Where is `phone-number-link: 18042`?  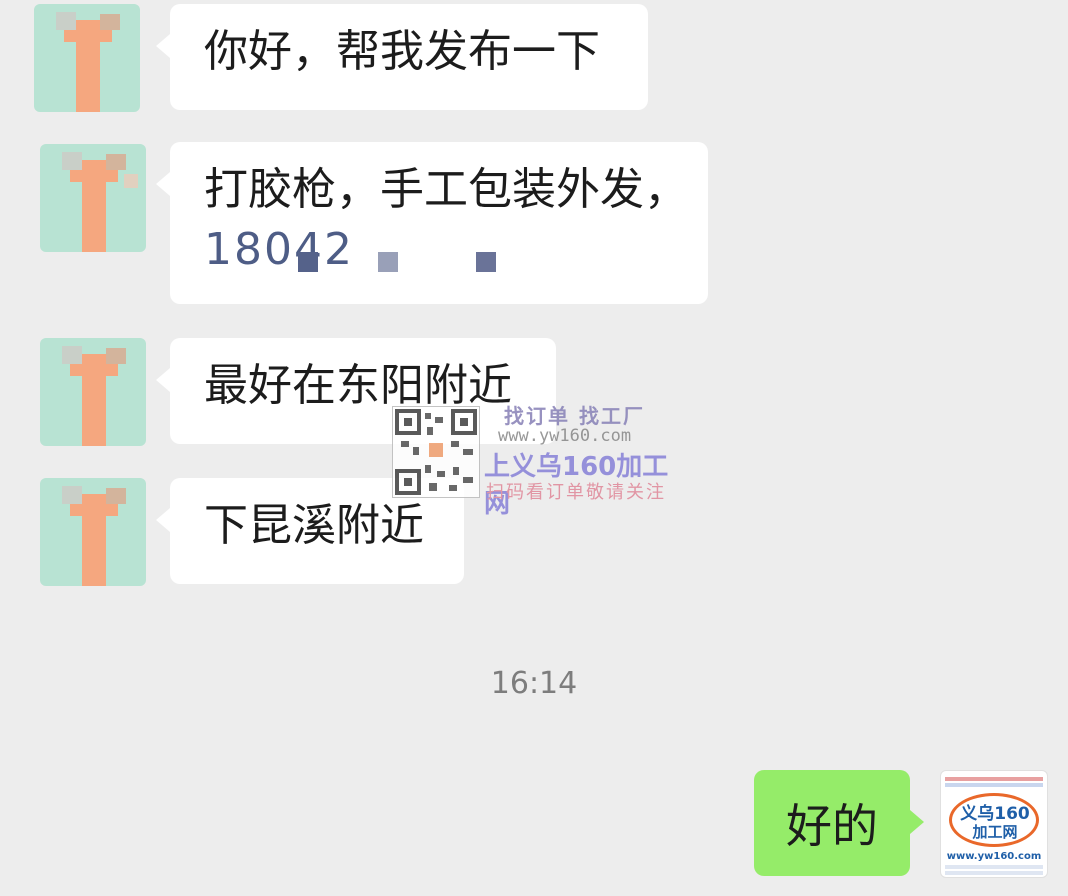
phone-number-link: 18042 is located at coordinates (439, 250).